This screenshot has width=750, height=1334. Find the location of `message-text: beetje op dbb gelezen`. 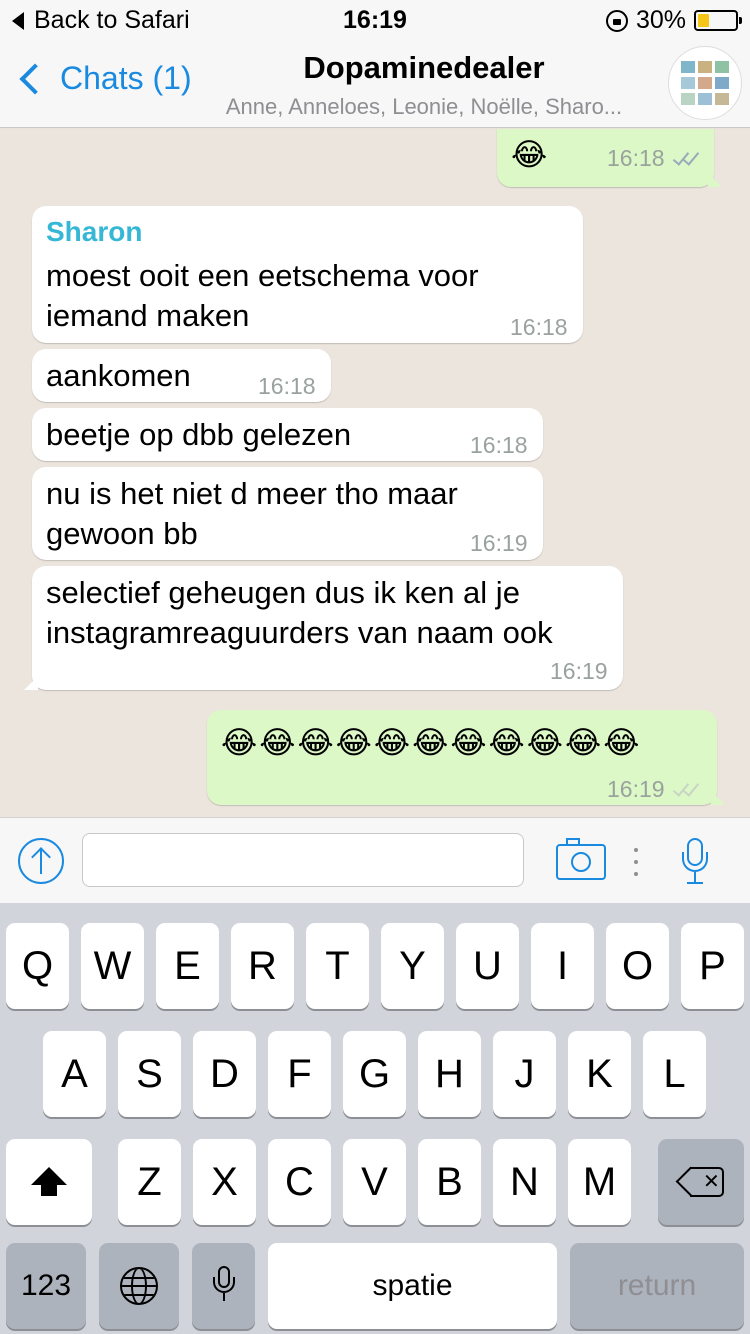

message-text: beetje op dbb gelezen is located at coordinates (199, 434).